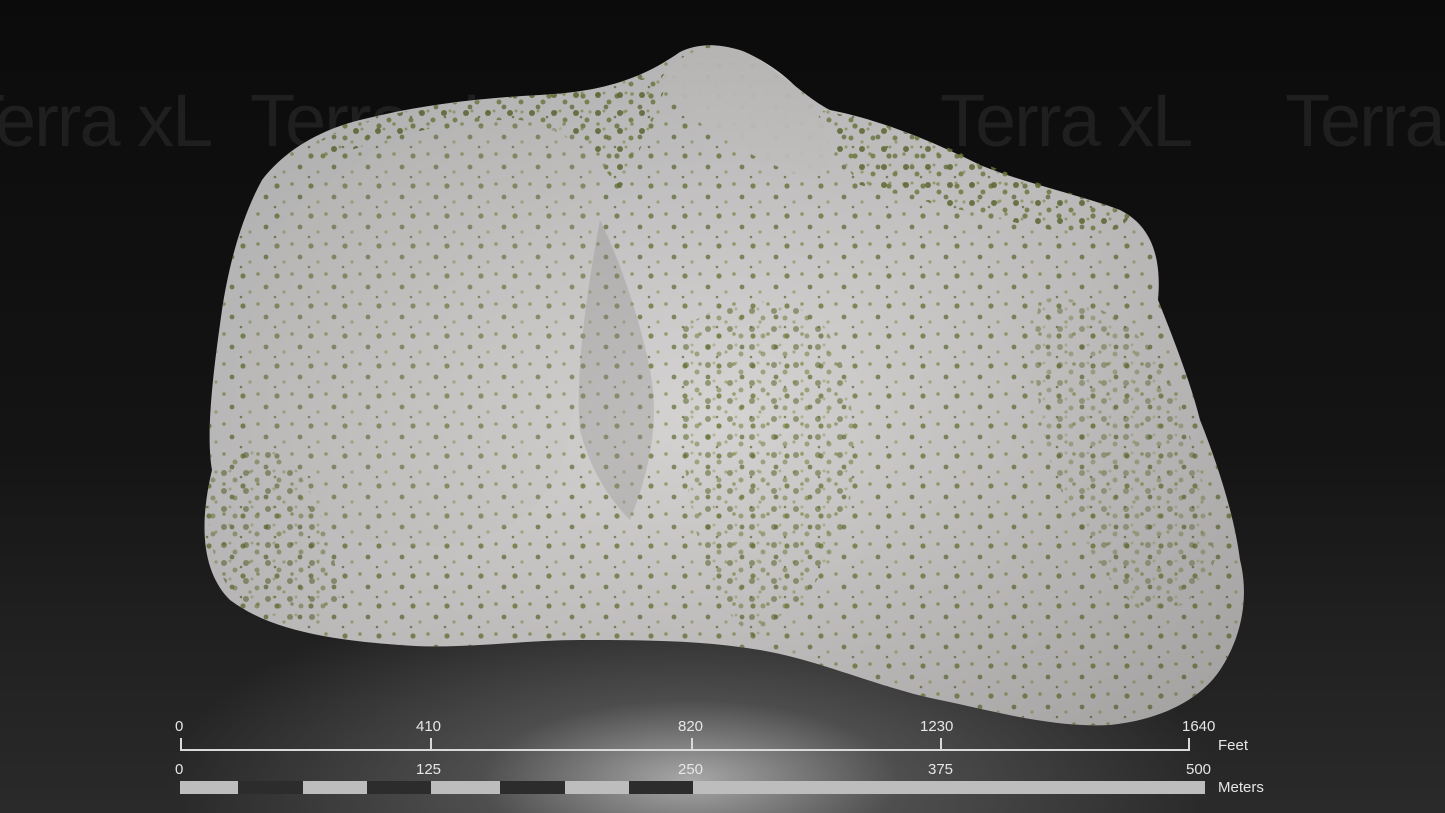  I want to click on feet-tick-label: 0, so click(179, 726).